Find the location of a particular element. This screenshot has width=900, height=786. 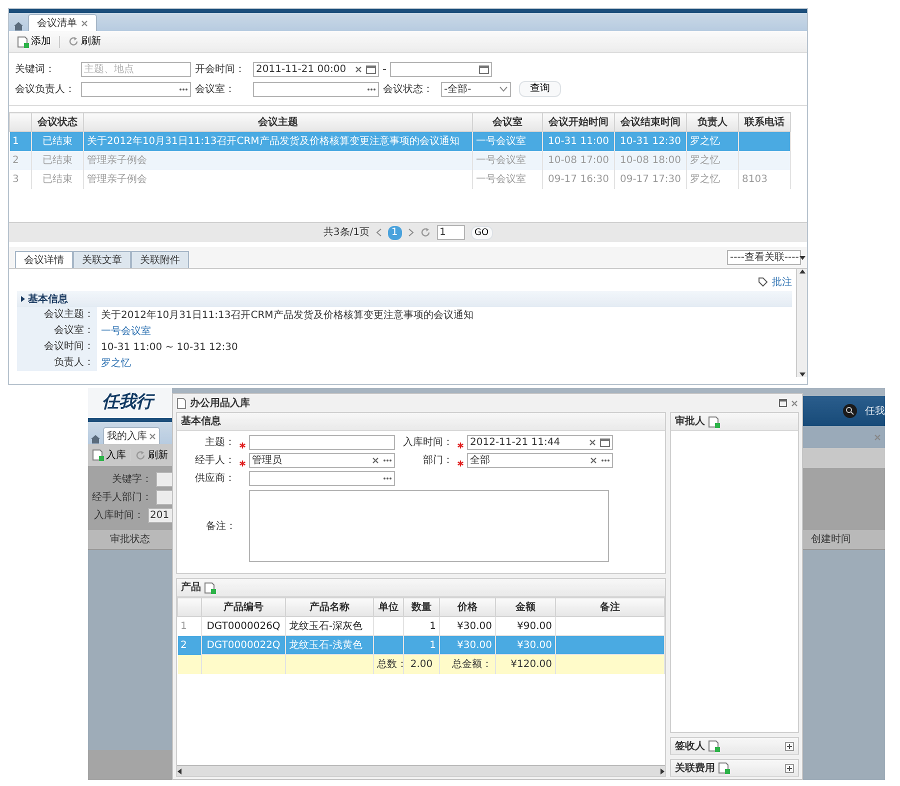

end-date-field is located at coordinates (441, 69).